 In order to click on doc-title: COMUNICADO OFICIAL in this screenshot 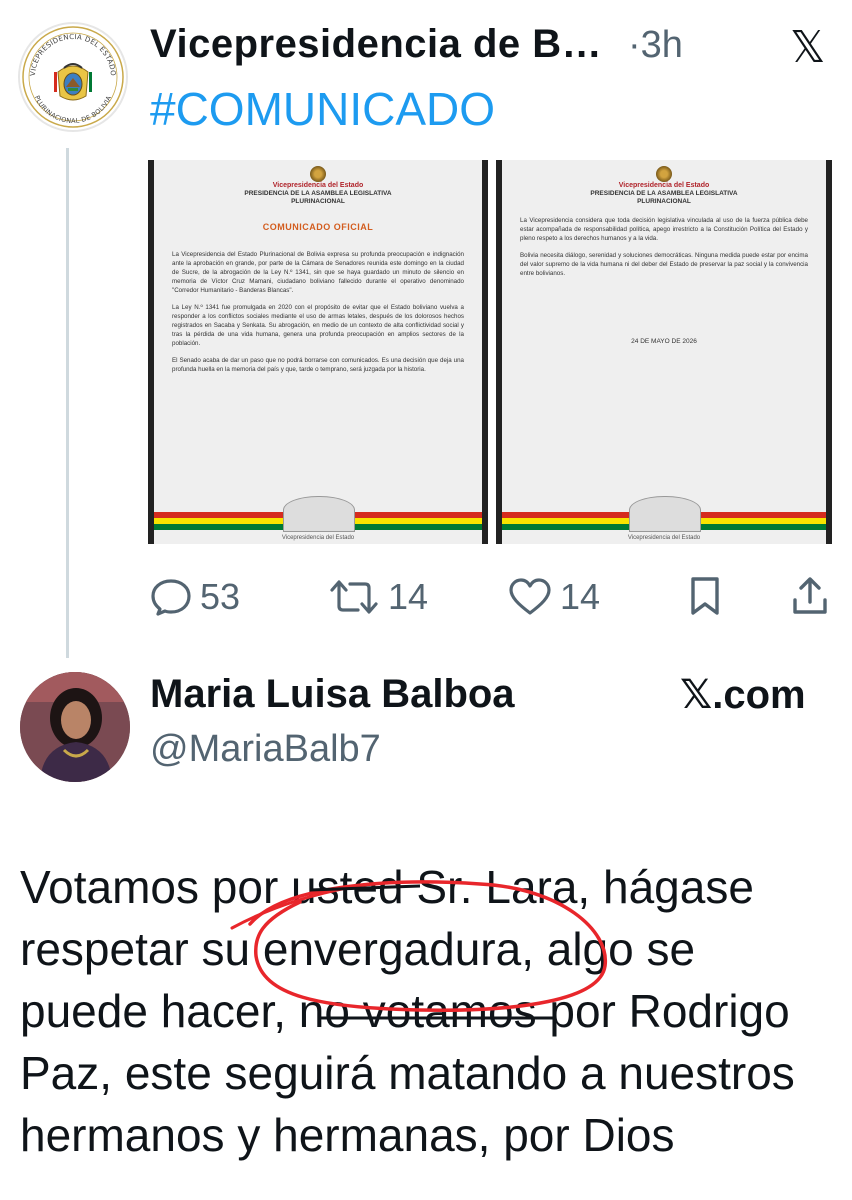, I will do `click(318, 227)`.